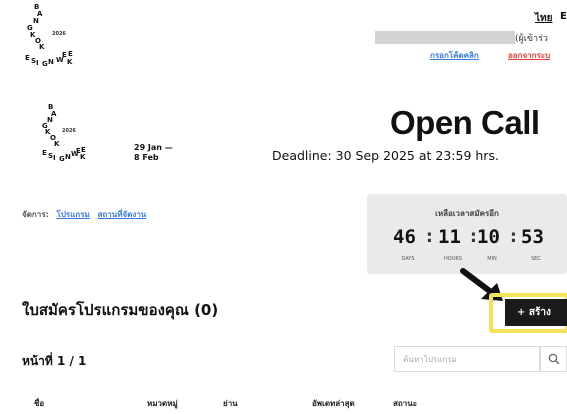  Describe the element at coordinates (405, 403) in the screenshot. I see `column-header-status: สถานะ` at that location.